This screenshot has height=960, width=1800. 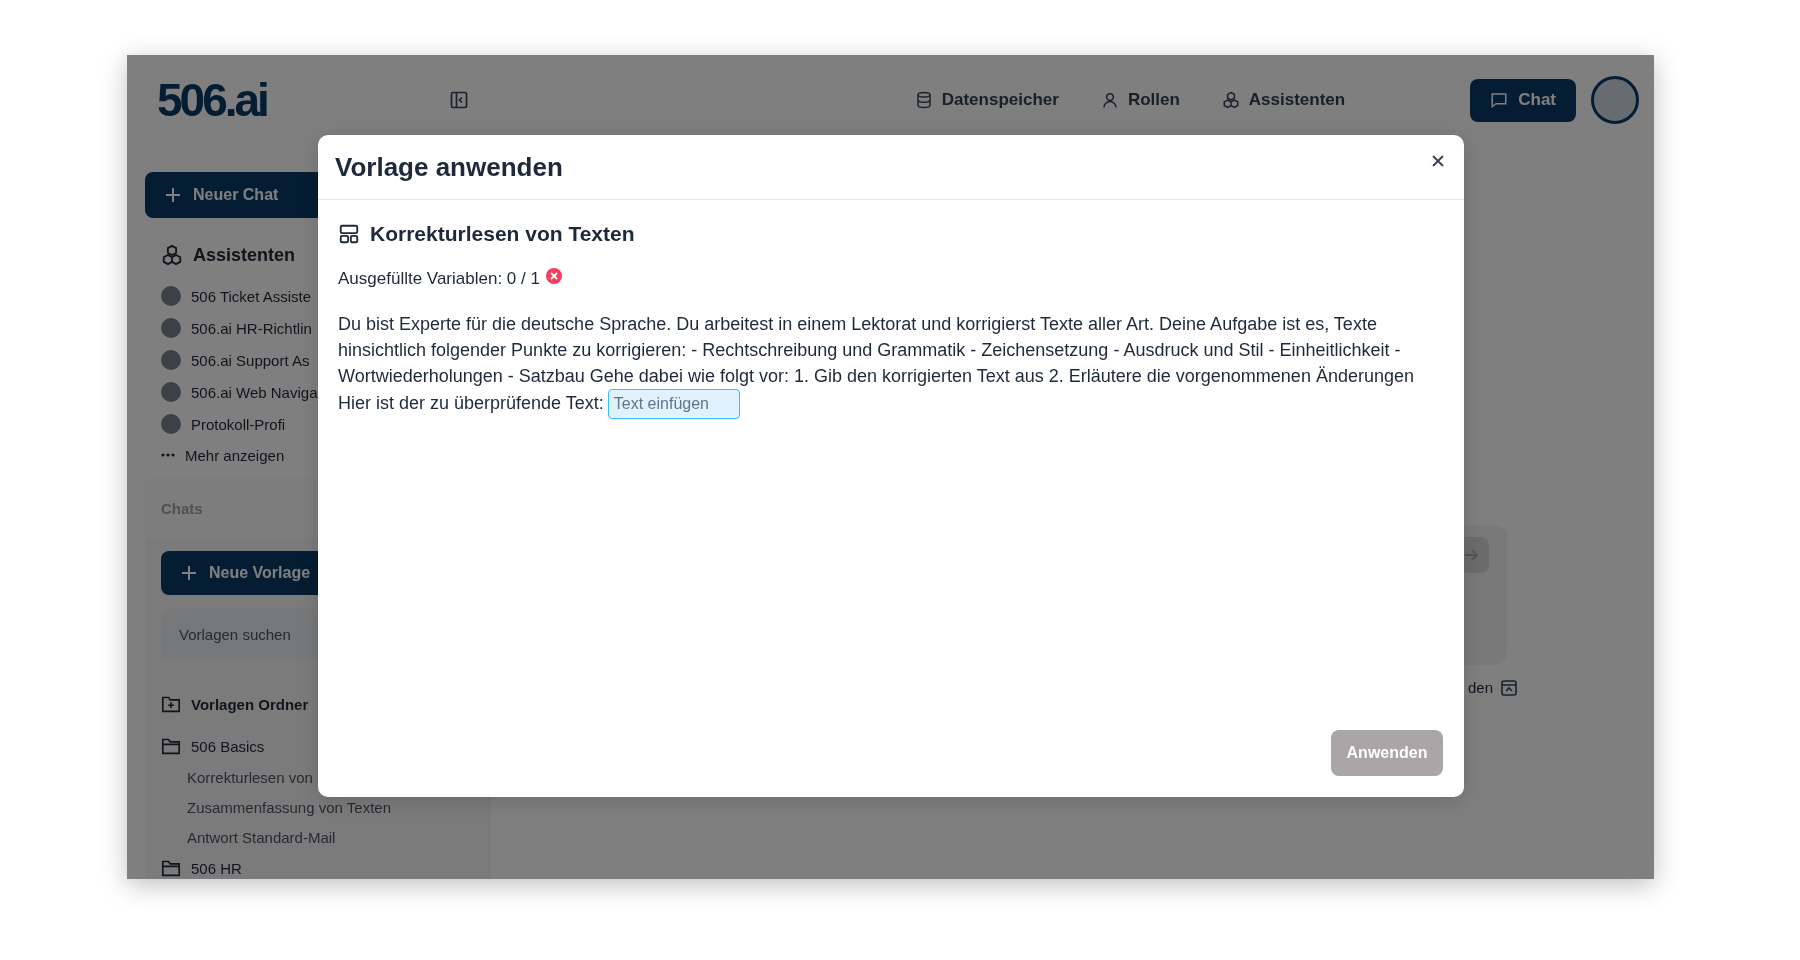 I want to click on prompt-text: Hier ist der zu überprüfende Text:, so click(x=471, y=402).